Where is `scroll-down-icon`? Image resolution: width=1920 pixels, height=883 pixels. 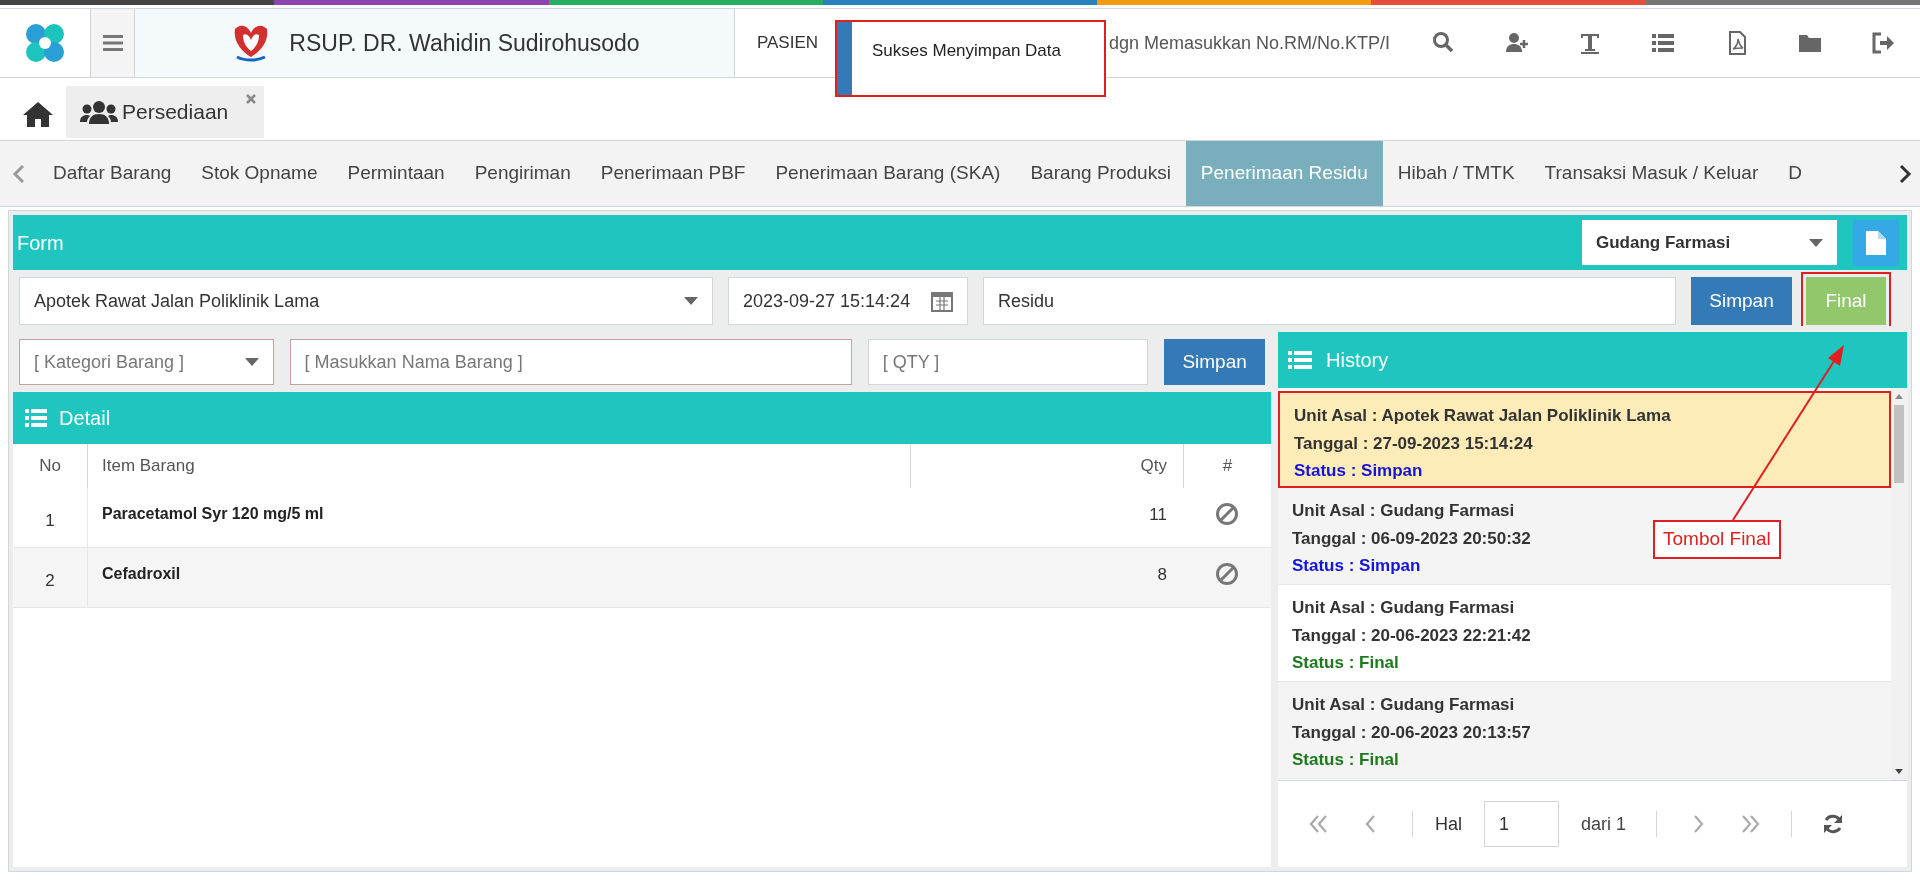 scroll-down-icon is located at coordinates (1899, 771).